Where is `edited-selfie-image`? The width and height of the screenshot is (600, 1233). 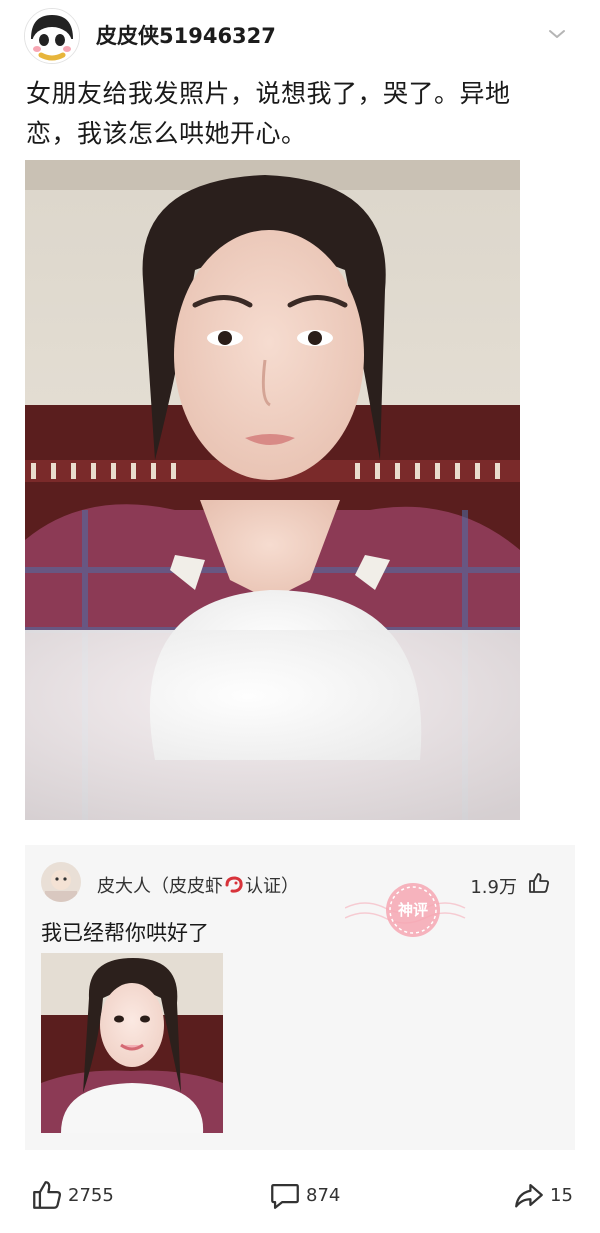 edited-selfie-image is located at coordinates (132, 1043).